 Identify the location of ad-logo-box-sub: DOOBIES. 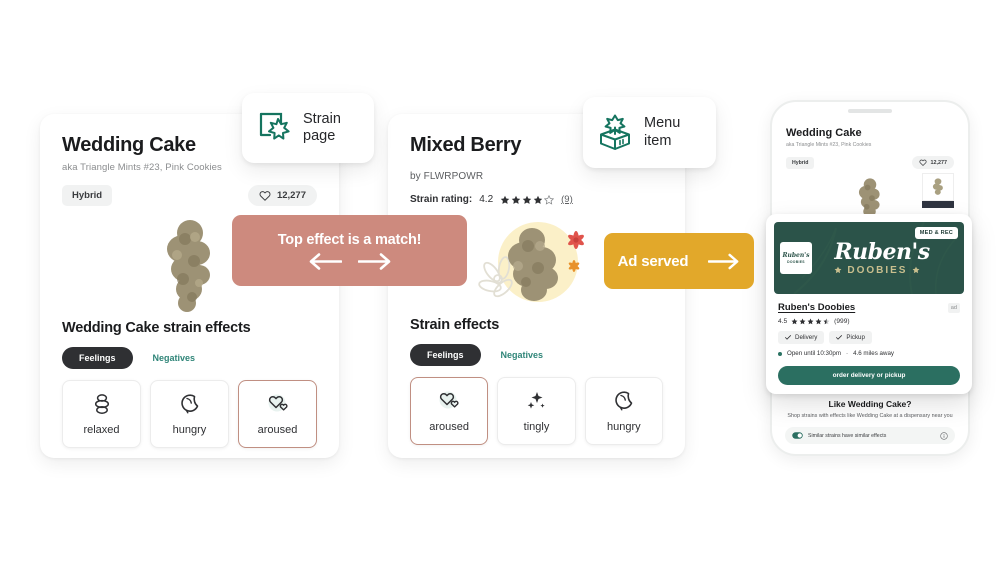
(796, 262).